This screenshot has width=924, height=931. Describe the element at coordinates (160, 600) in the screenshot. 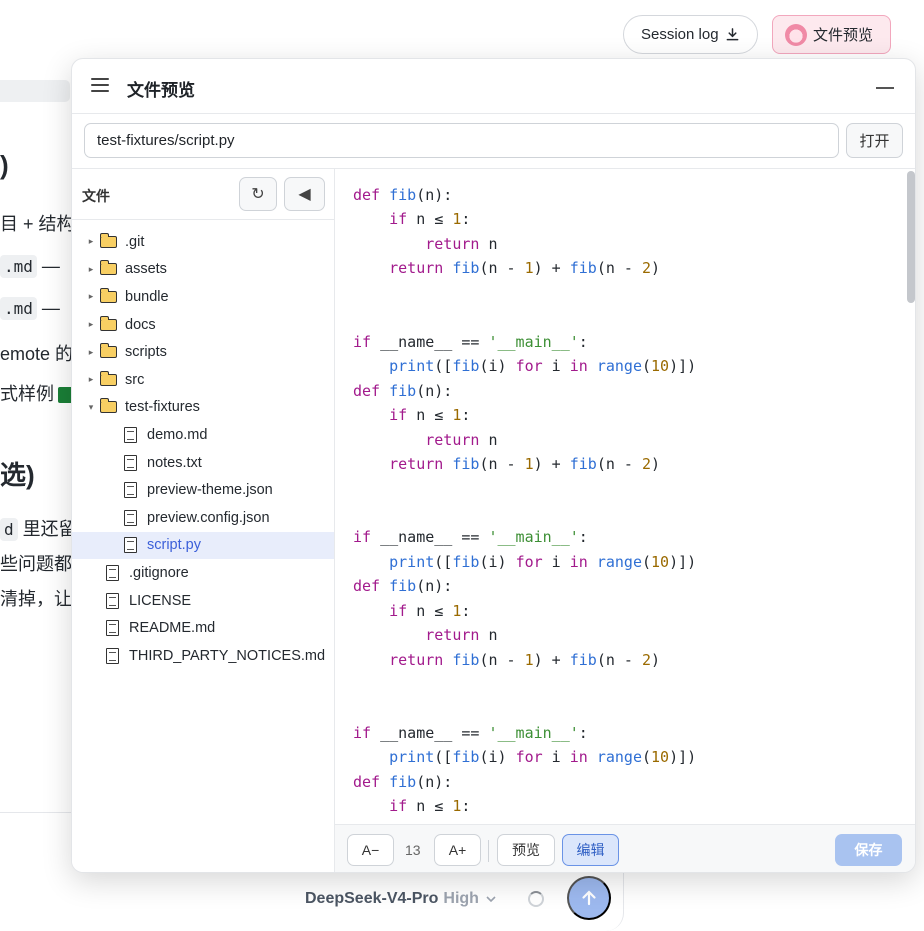

I see `tree-item-label: LICENSE` at that location.